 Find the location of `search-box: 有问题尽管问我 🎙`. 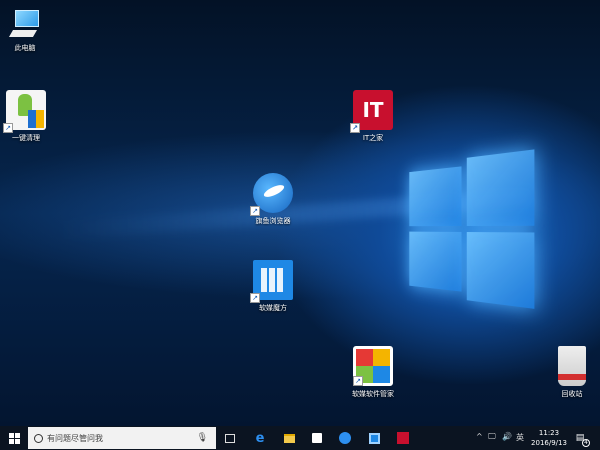

search-box: 有问题尽管问我 🎙 is located at coordinates (122, 438).